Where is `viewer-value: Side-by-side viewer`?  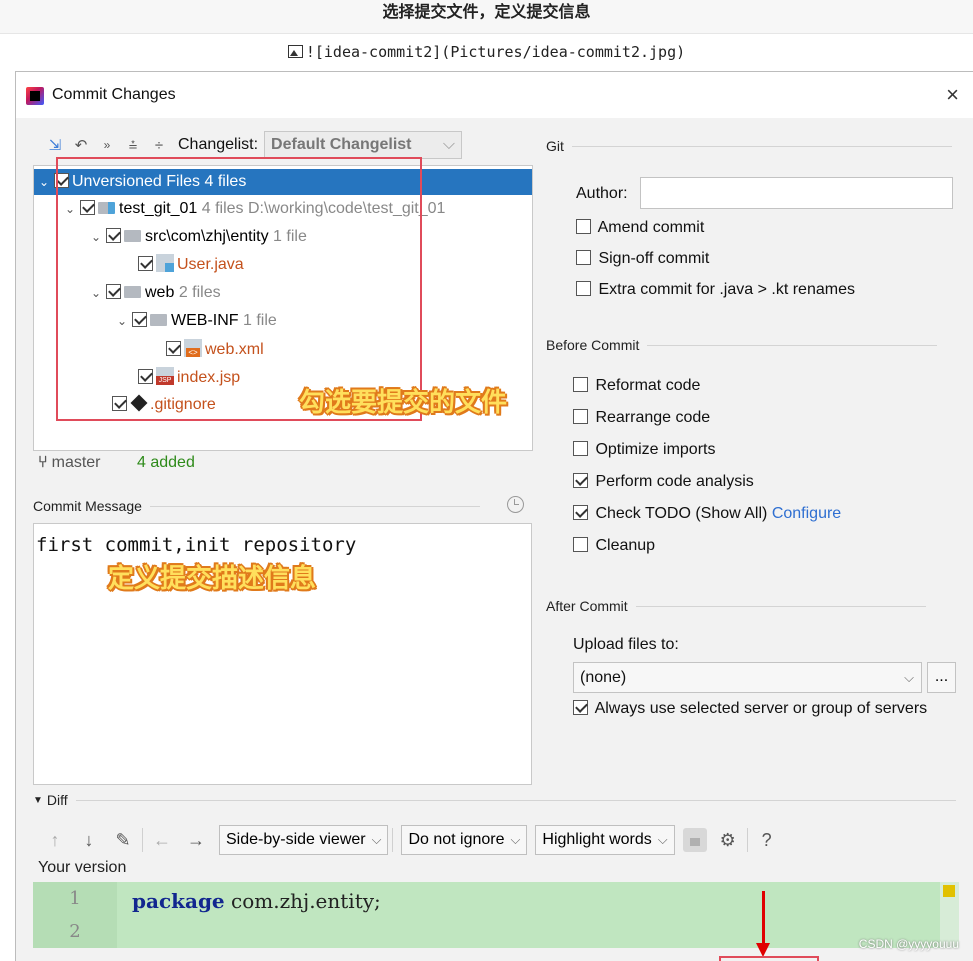 viewer-value: Side-by-side viewer is located at coordinates (296, 839).